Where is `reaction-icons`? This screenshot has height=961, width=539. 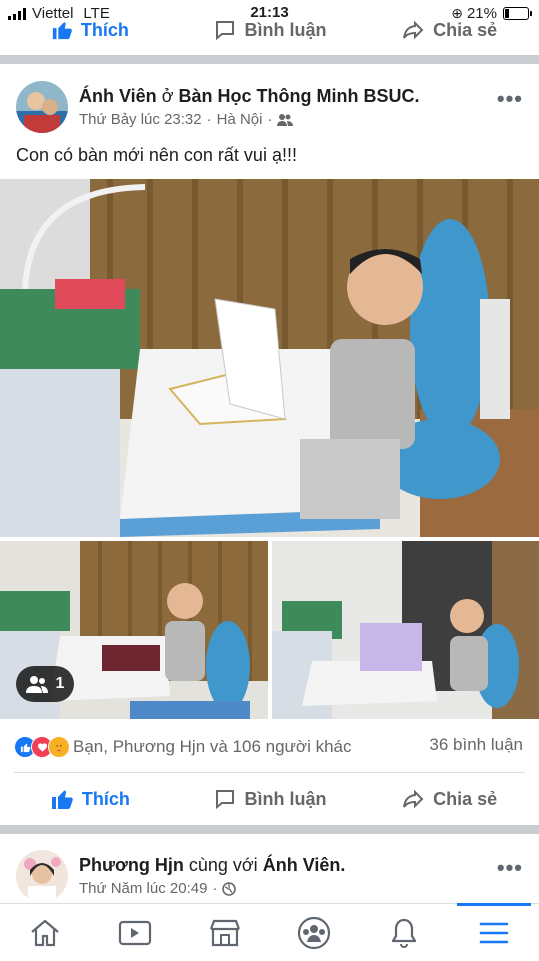
reaction-icons is located at coordinates (42, 747).